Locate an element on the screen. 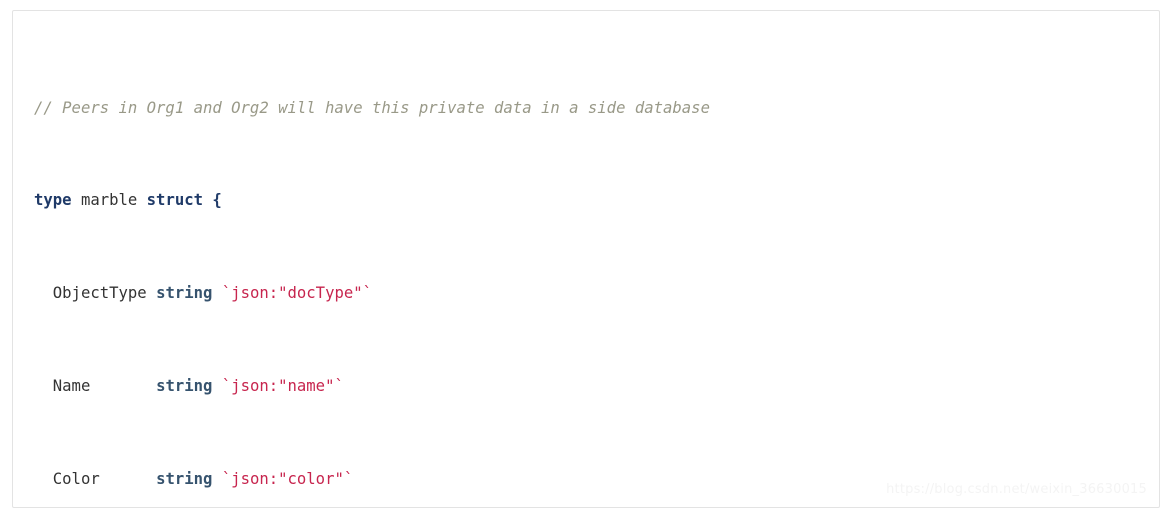 This screenshot has height=519, width=1174. field-json-tag: `json:"docType"` is located at coordinates (292, 293).